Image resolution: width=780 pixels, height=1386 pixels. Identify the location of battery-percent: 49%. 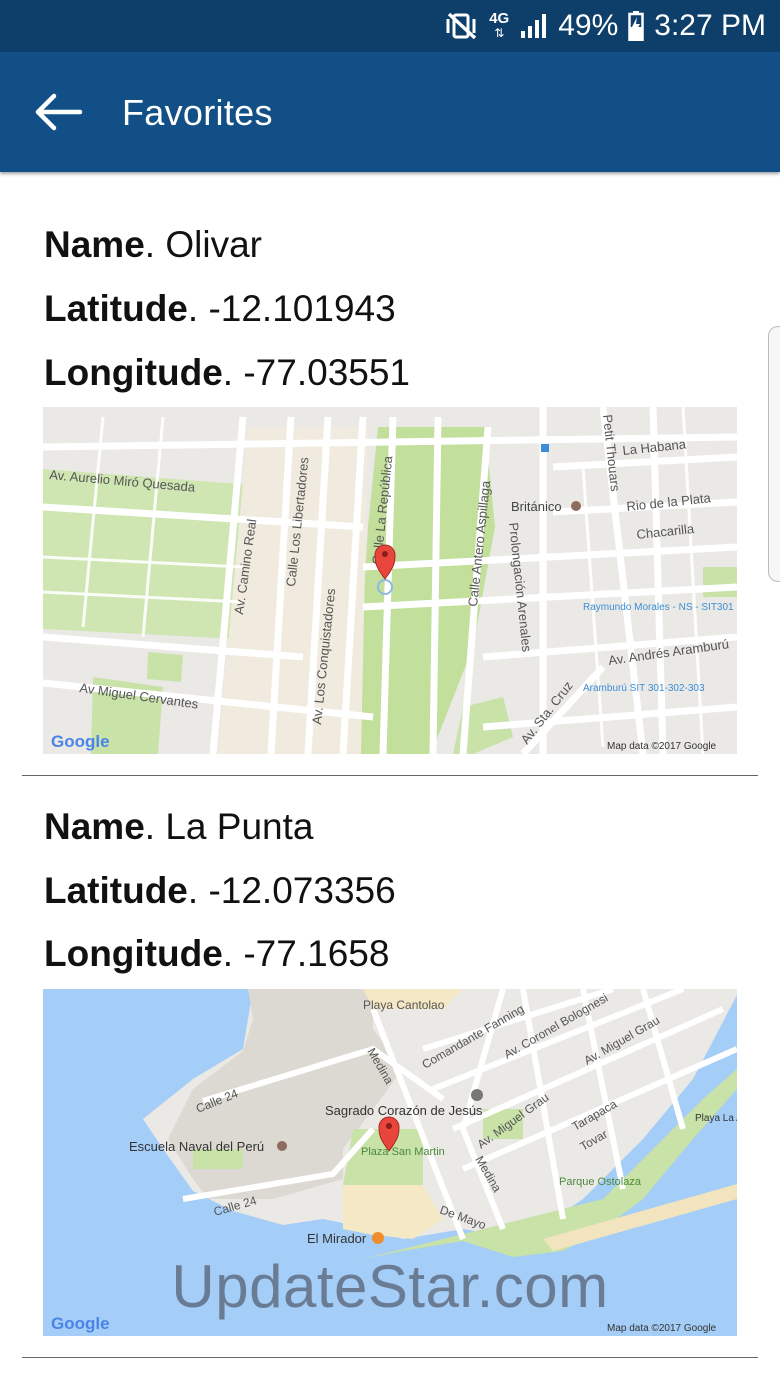
(588, 25).